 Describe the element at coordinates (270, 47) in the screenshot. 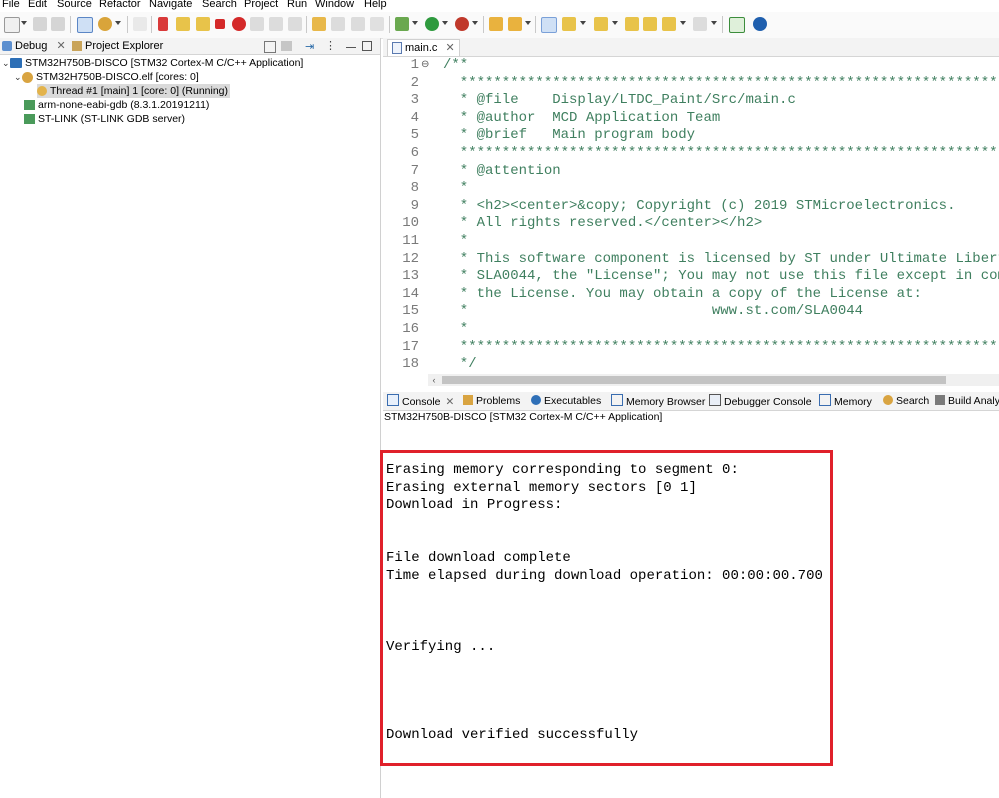

I see `collapse-all-icon` at that location.